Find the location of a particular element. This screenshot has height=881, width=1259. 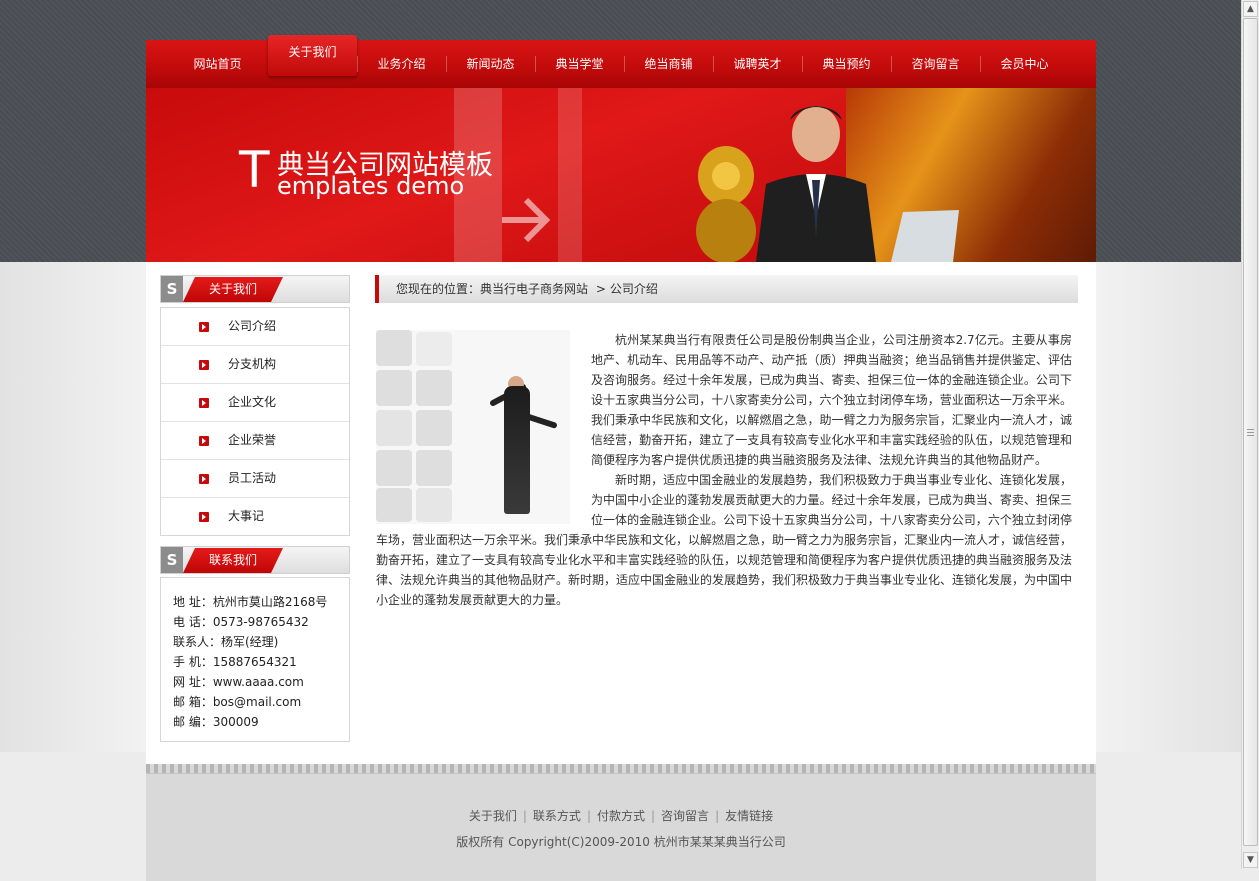

contact-email: 邮 箱：bos@mail.com is located at coordinates (237, 702).